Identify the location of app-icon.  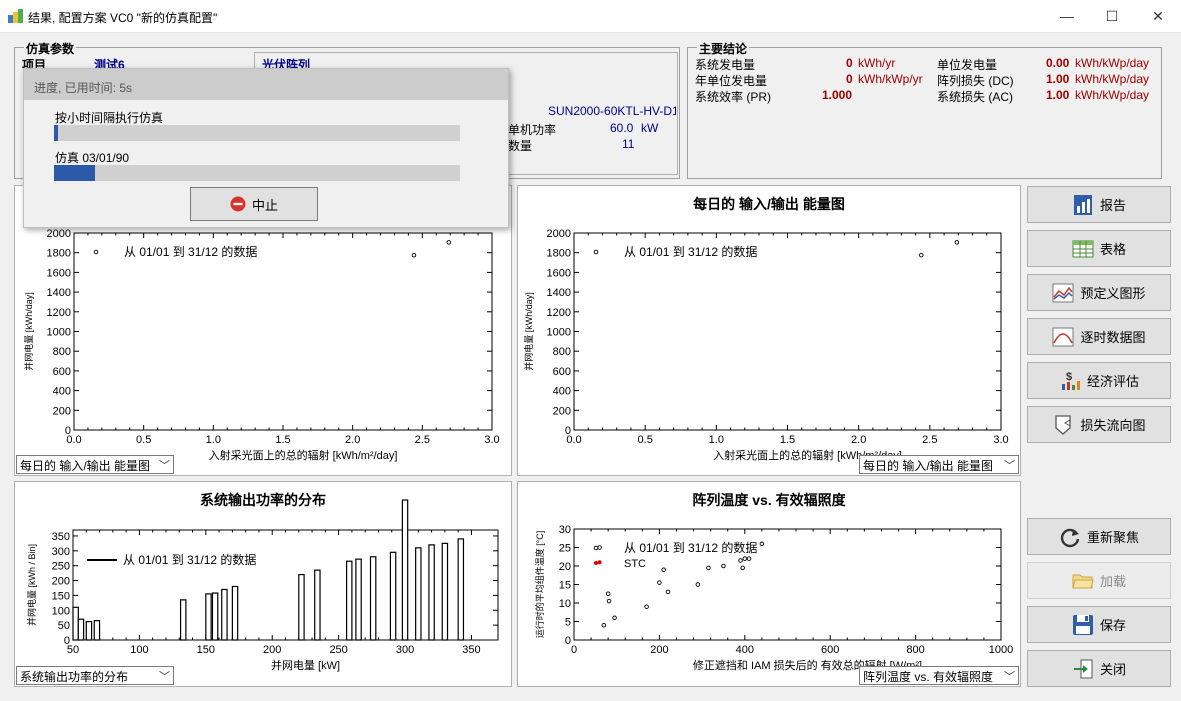
(15, 16).